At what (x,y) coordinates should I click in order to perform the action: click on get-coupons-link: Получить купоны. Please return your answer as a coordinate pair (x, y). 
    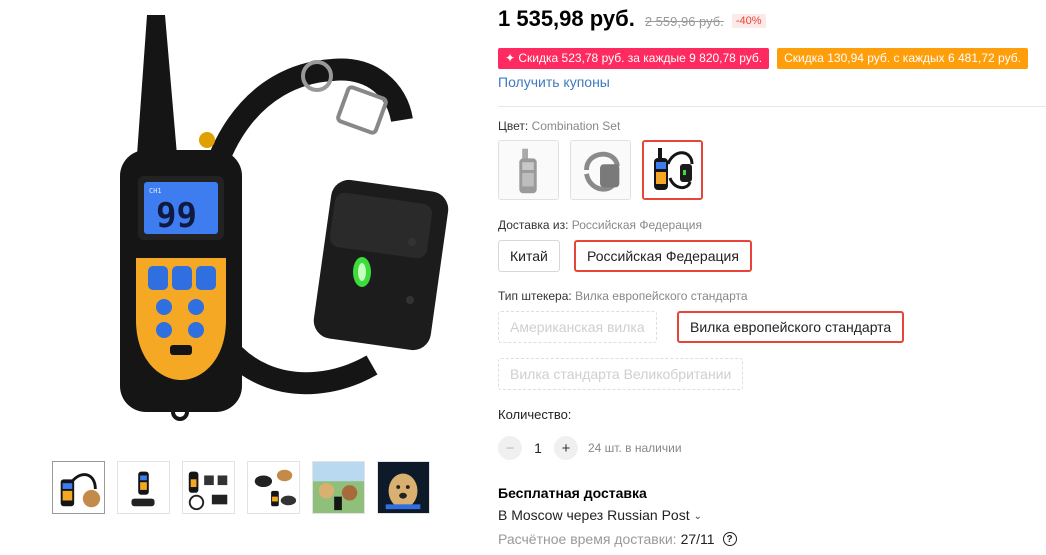
    Looking at the image, I should click on (554, 82).